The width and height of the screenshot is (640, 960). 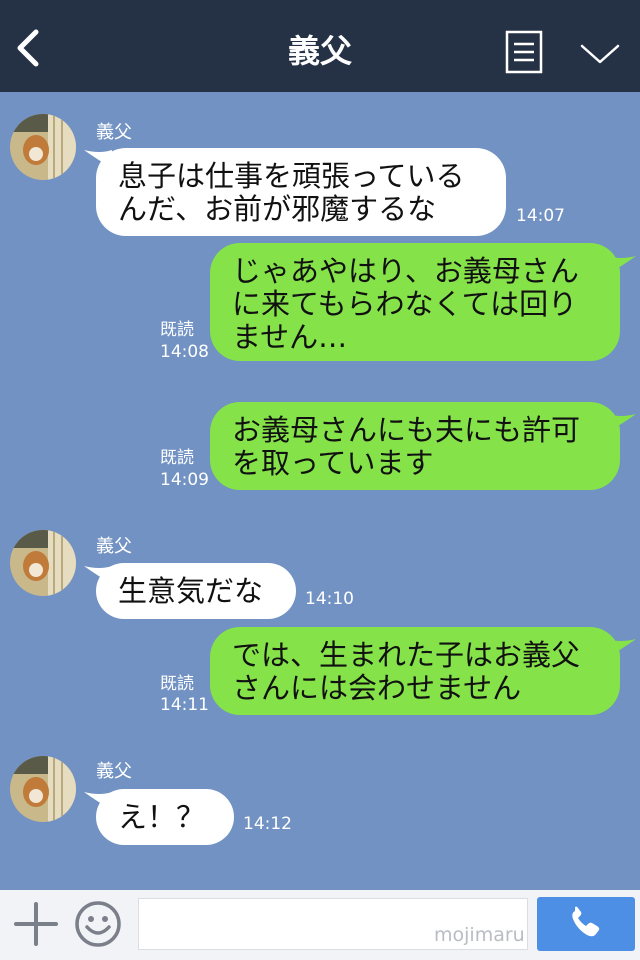 I want to click on message-bubble: え！？, so click(x=165, y=817).